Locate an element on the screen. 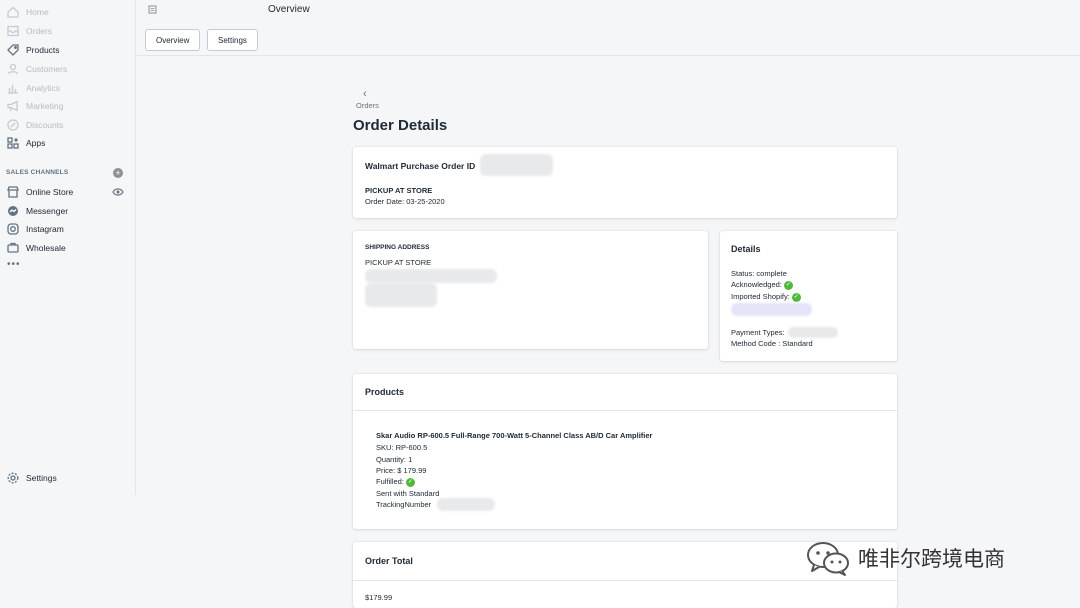 The width and height of the screenshot is (1080, 608). watermark: 唯非尔跨境电商 is located at coordinates (905, 558).